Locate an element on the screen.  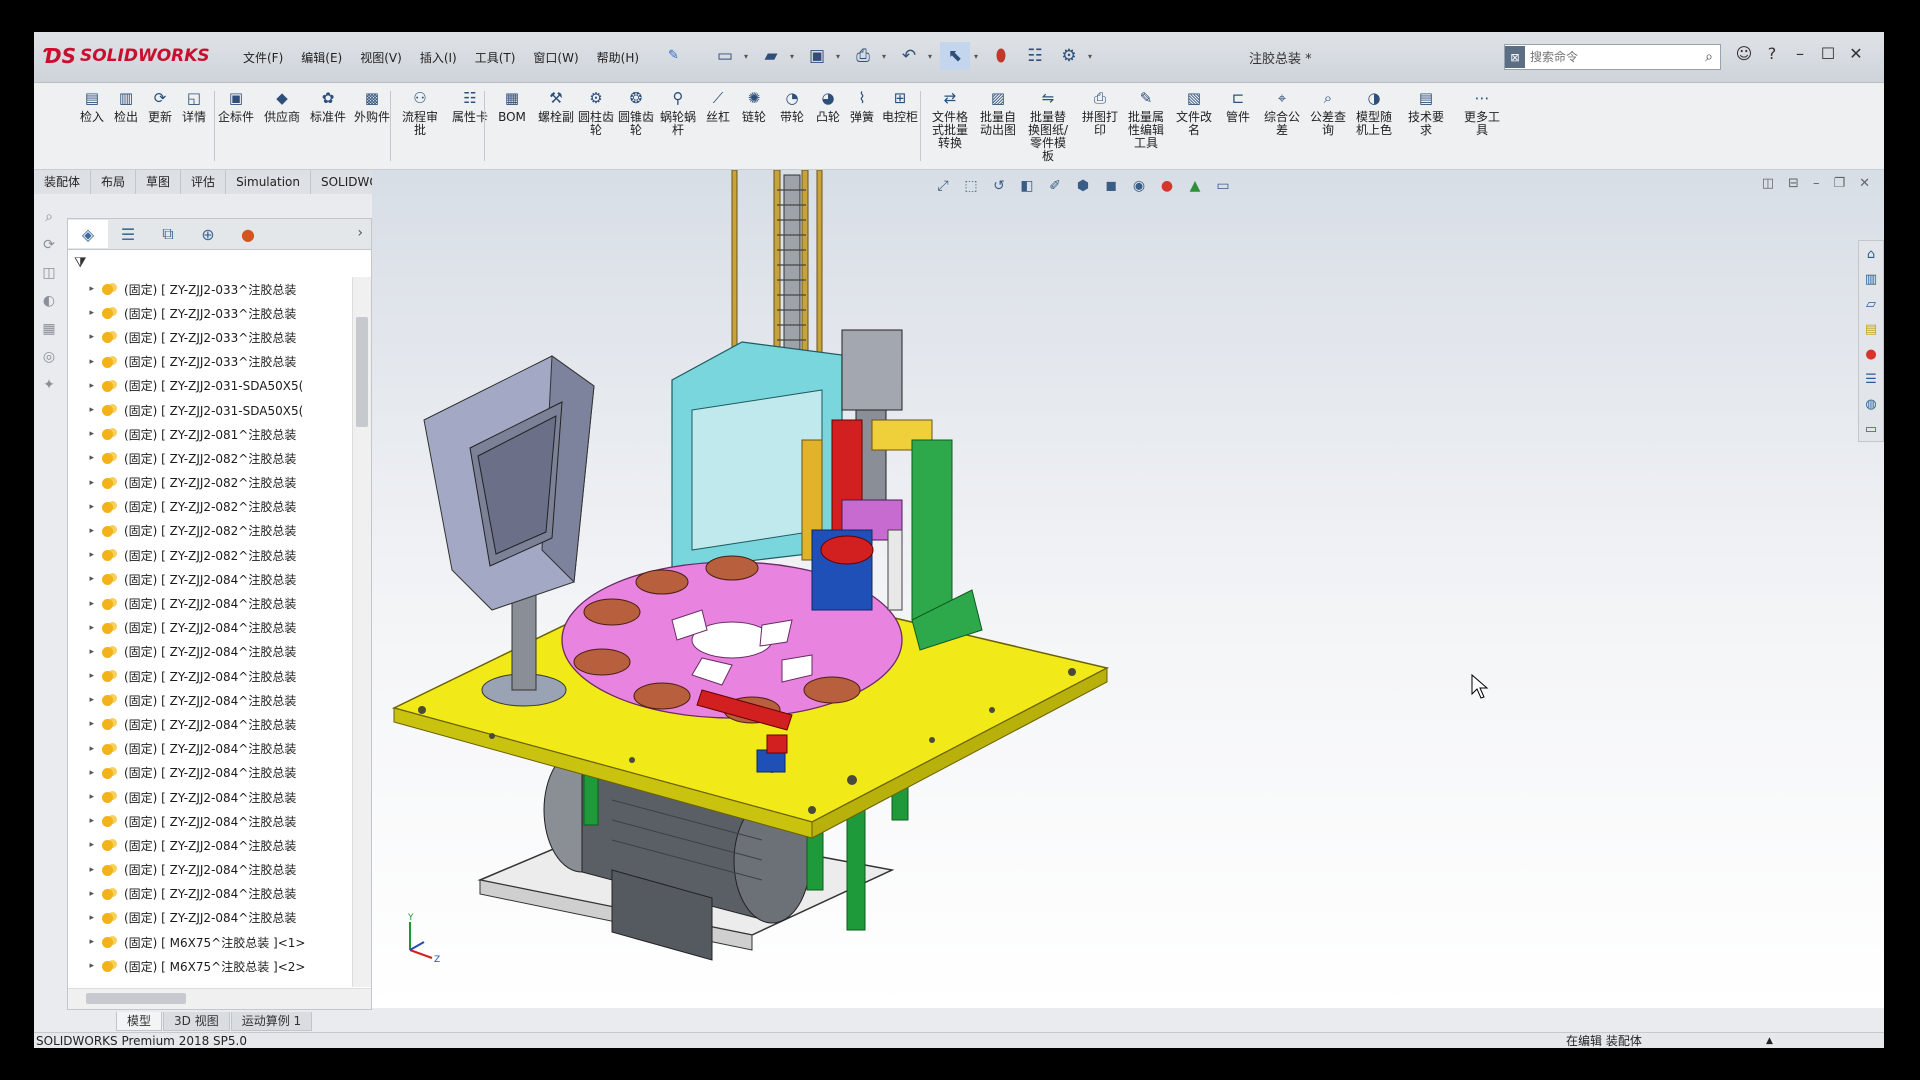
open-dropdown-icon: ▾ is located at coordinates (794, 56).